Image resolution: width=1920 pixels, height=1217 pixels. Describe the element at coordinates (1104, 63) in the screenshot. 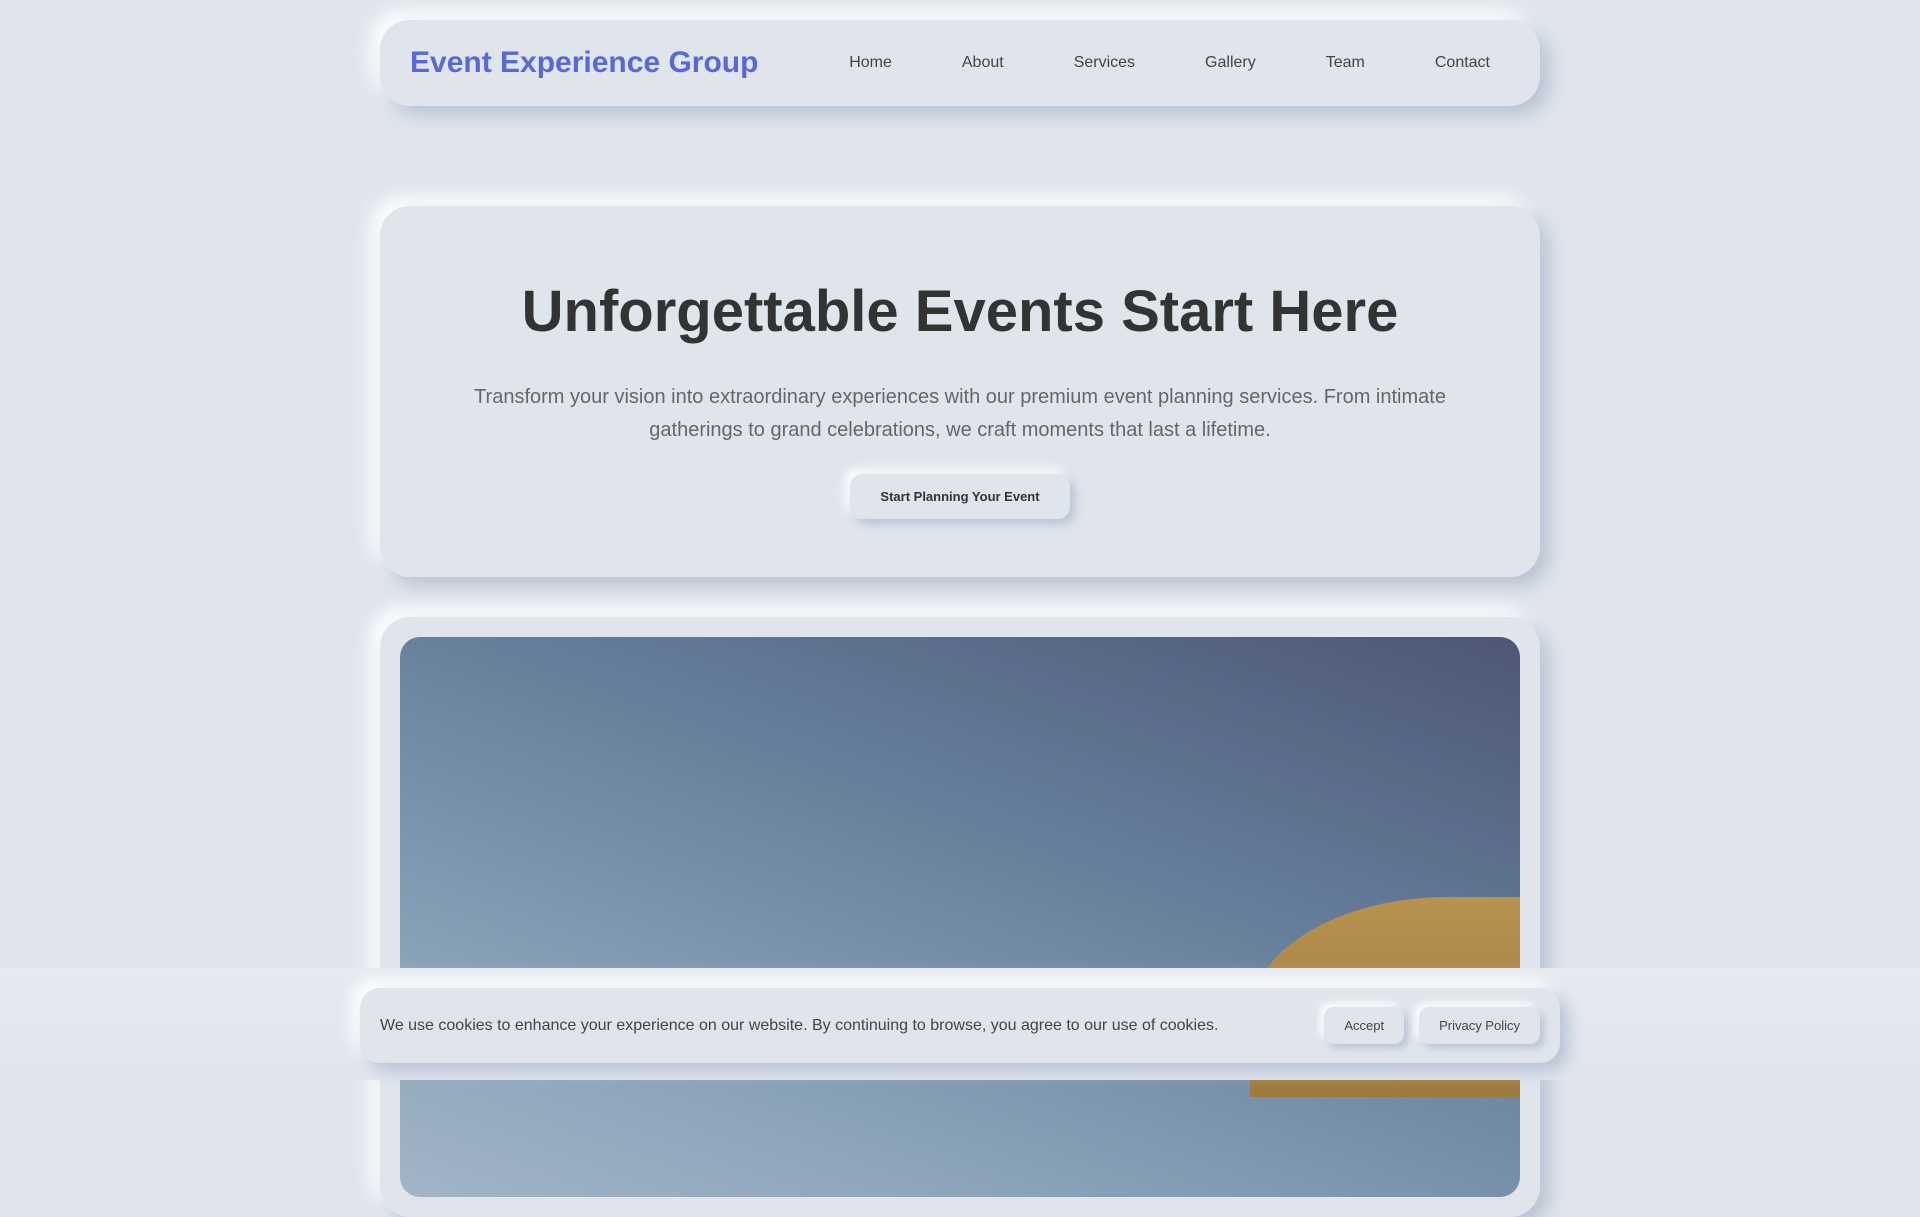

I see `nav-services: Services` at that location.